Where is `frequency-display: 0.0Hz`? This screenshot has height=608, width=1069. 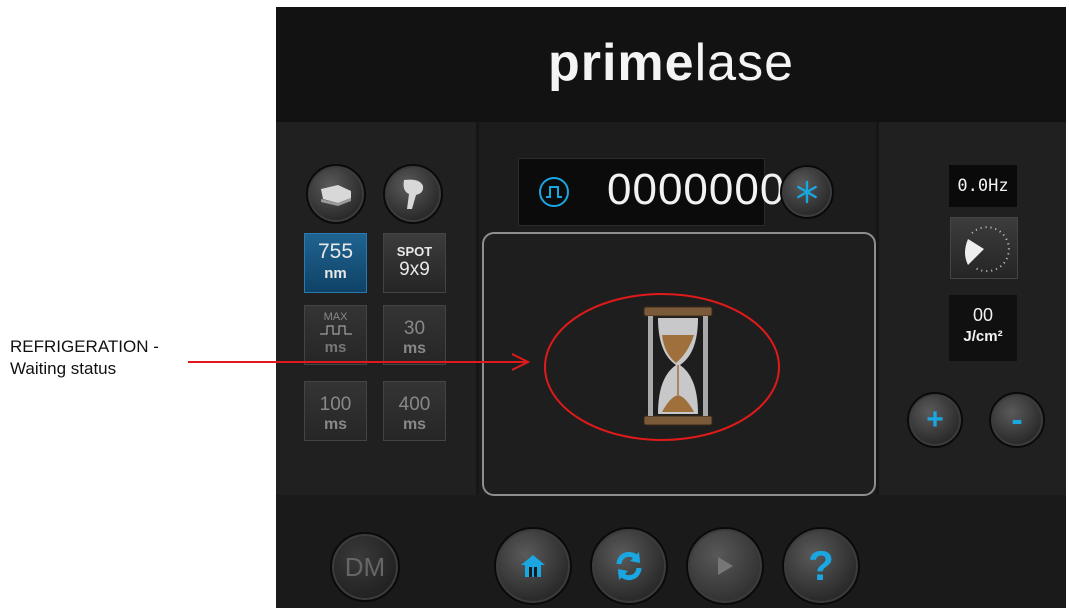 frequency-display: 0.0Hz is located at coordinates (983, 186).